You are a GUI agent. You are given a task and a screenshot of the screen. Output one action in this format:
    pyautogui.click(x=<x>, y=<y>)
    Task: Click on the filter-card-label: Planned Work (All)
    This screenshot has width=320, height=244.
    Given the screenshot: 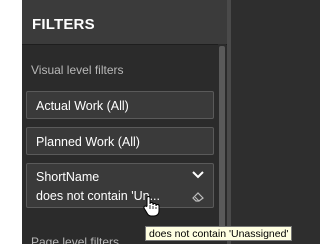 What is the action you would take?
    pyautogui.click(x=88, y=142)
    